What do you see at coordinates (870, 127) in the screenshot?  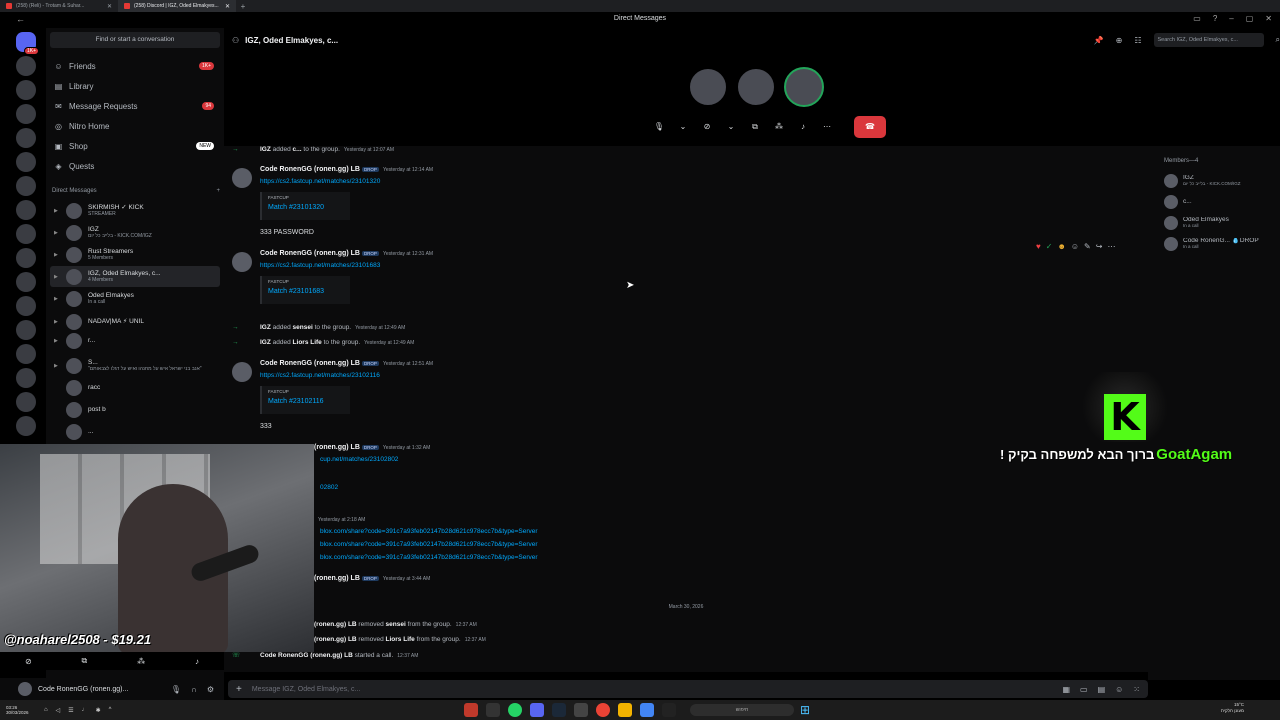 I see `disconnect-call-button: ☎` at bounding box center [870, 127].